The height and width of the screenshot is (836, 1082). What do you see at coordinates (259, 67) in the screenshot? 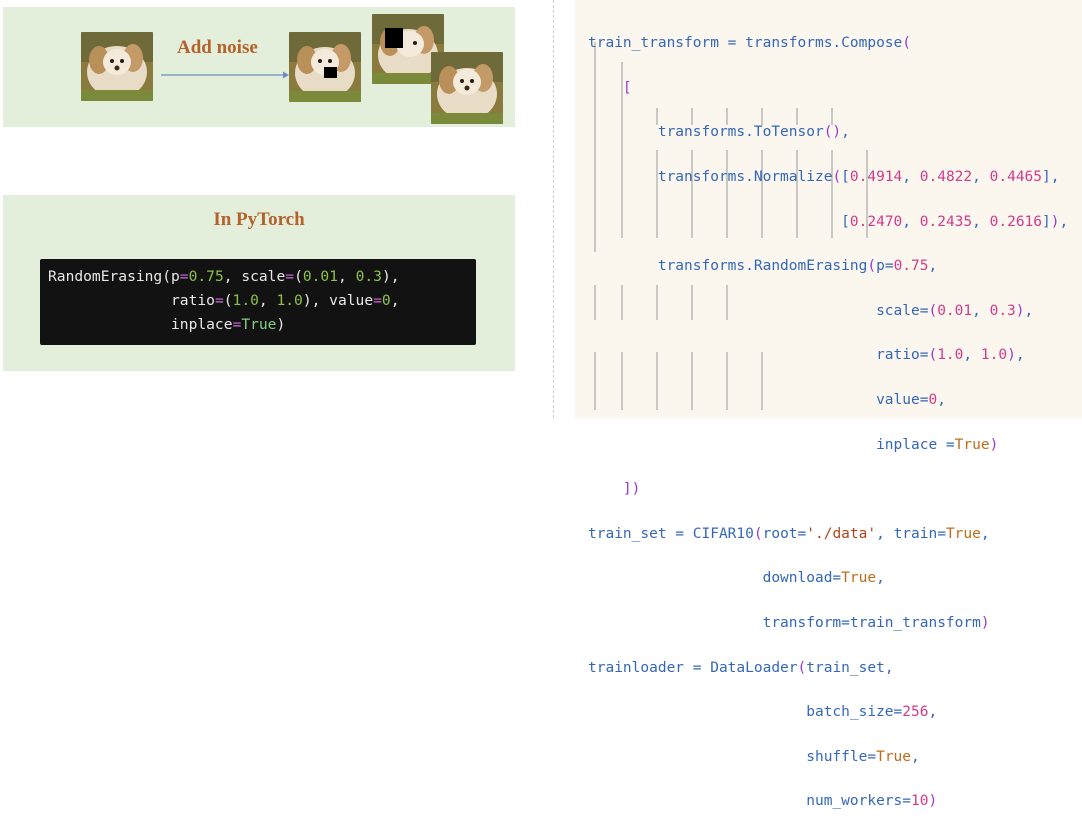
I see `noise-illustration-panel: Add noise` at bounding box center [259, 67].